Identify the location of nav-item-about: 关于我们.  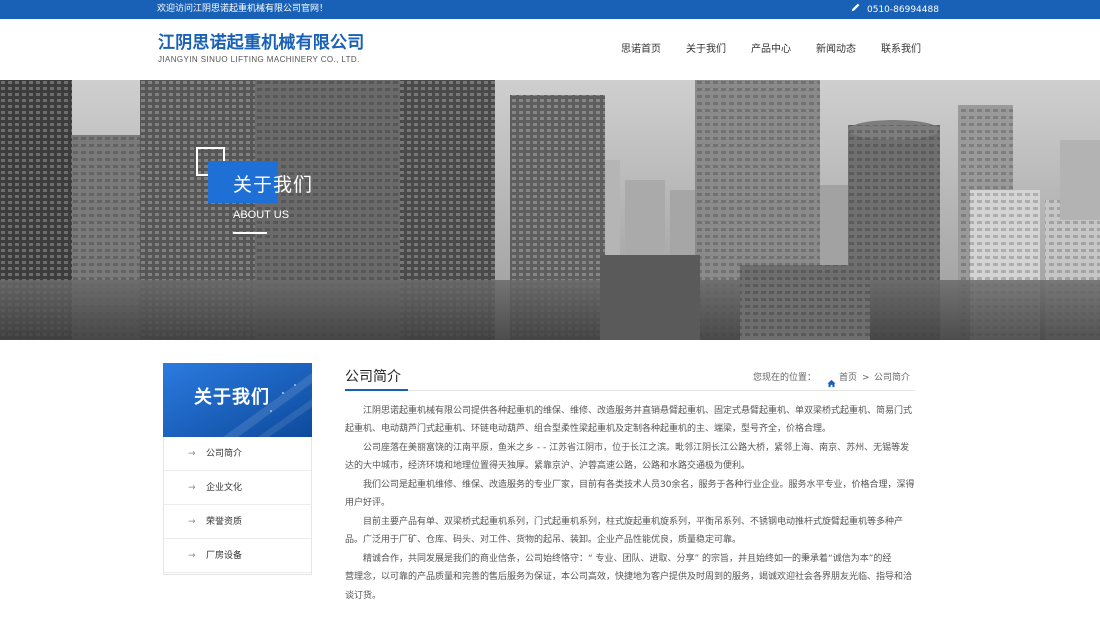
(706, 50).